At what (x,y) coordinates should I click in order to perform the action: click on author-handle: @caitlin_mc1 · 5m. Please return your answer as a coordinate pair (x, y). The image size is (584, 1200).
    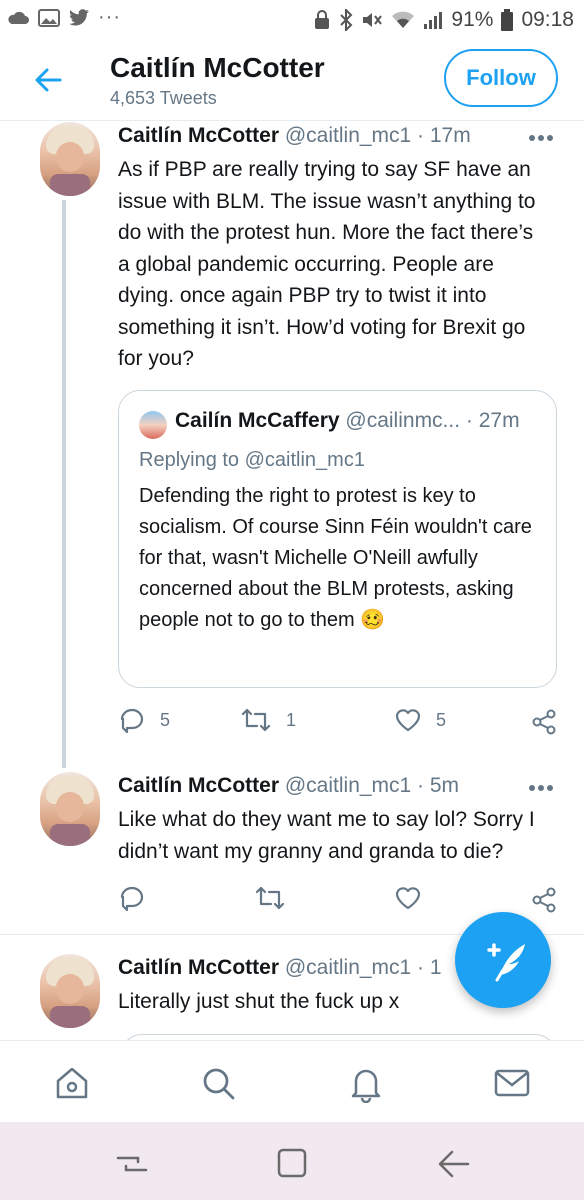
    Looking at the image, I should click on (372, 785).